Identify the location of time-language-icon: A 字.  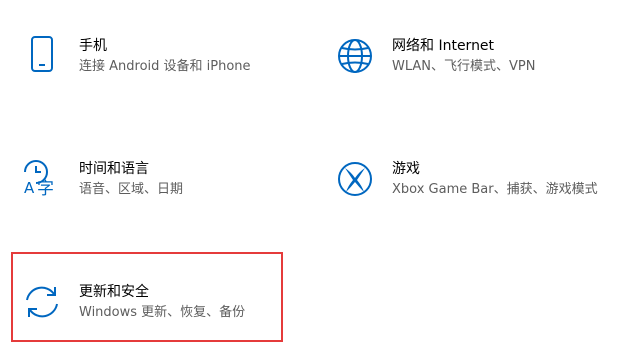
(42, 179).